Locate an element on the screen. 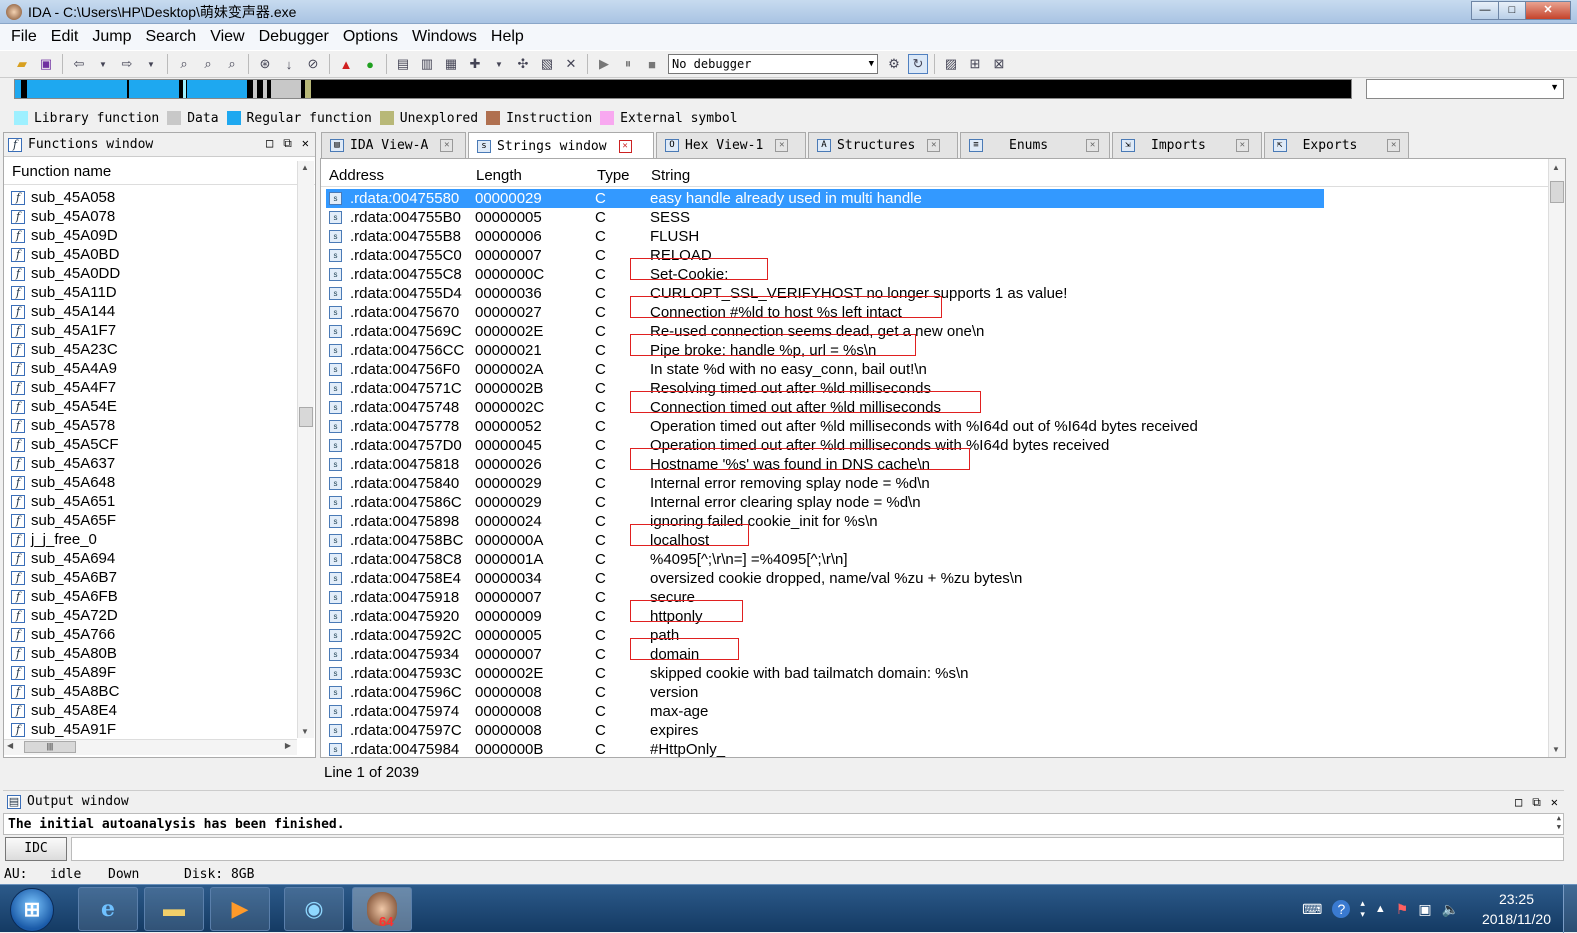 The height and width of the screenshot is (933, 1577). clock: 23:25 2018/11/20 is located at coordinates (1516, 909).